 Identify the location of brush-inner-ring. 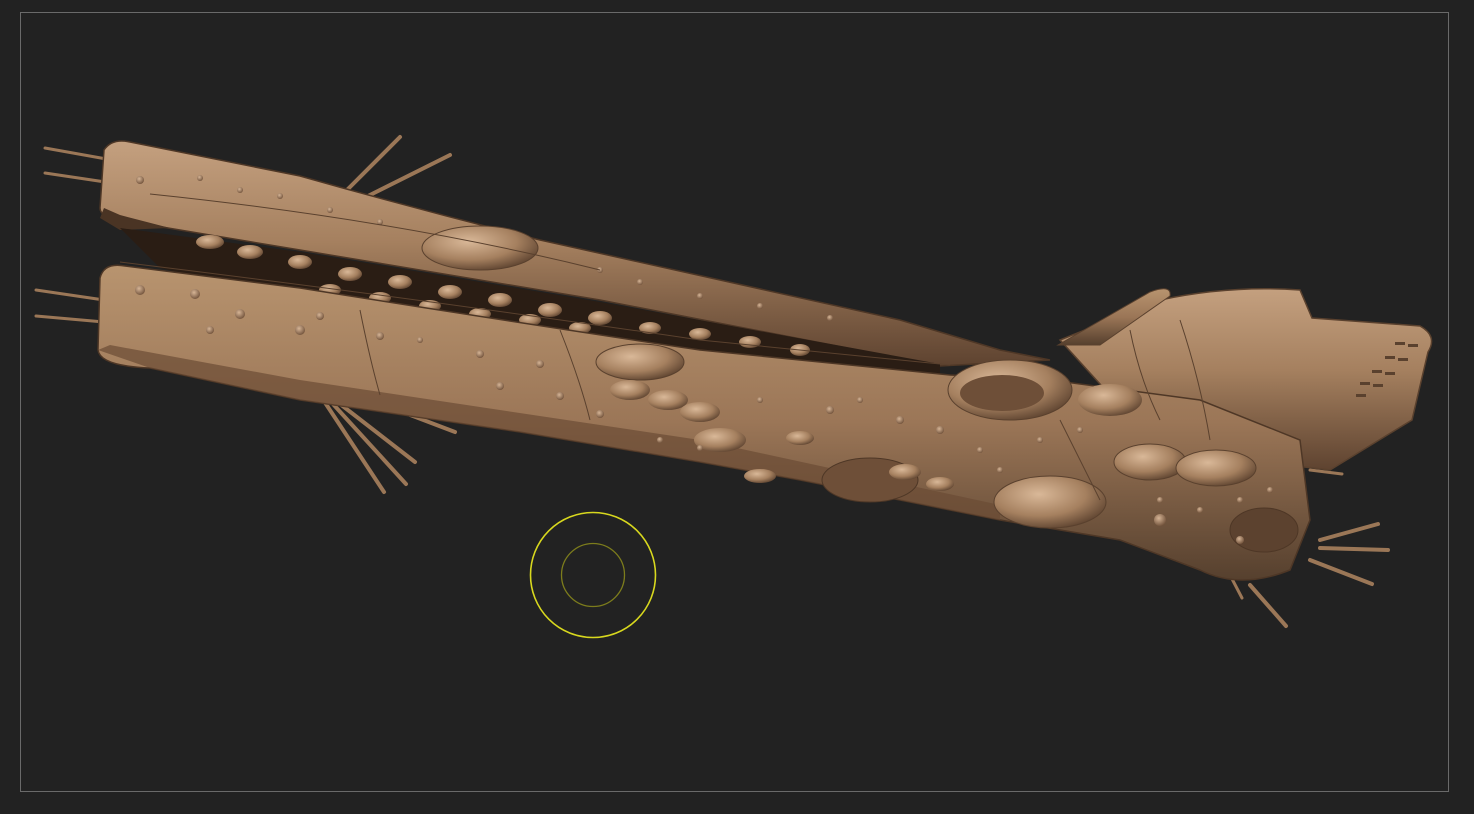
(593, 575).